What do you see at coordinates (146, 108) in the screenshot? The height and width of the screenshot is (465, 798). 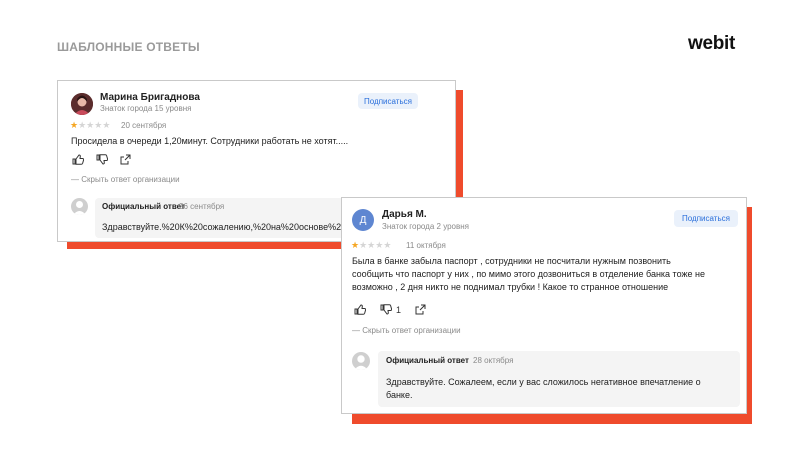 I see `author-level: Знаток города 15 уровня` at bounding box center [146, 108].